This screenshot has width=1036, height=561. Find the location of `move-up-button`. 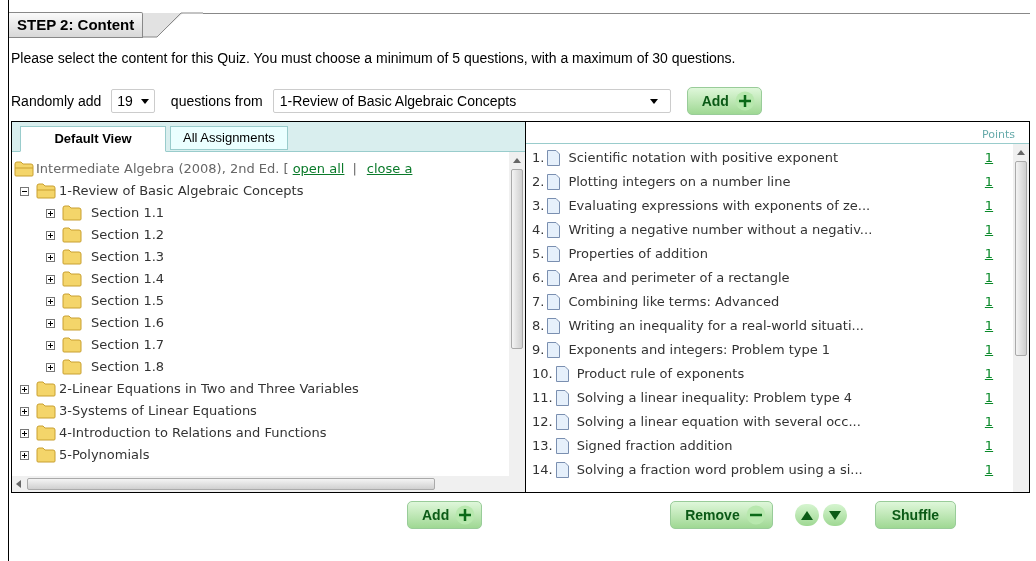

move-up-button is located at coordinates (806, 515).